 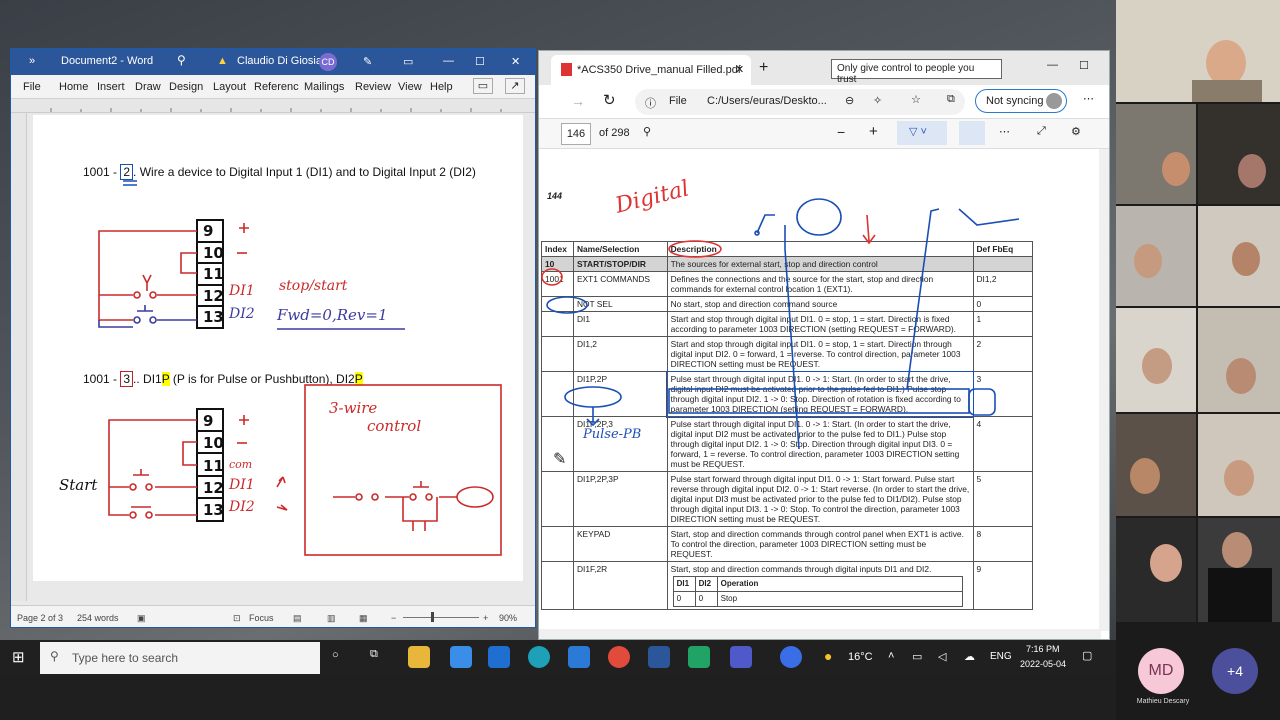 What do you see at coordinates (499, 657) in the screenshot?
I see `dropbox-icon` at bounding box center [499, 657].